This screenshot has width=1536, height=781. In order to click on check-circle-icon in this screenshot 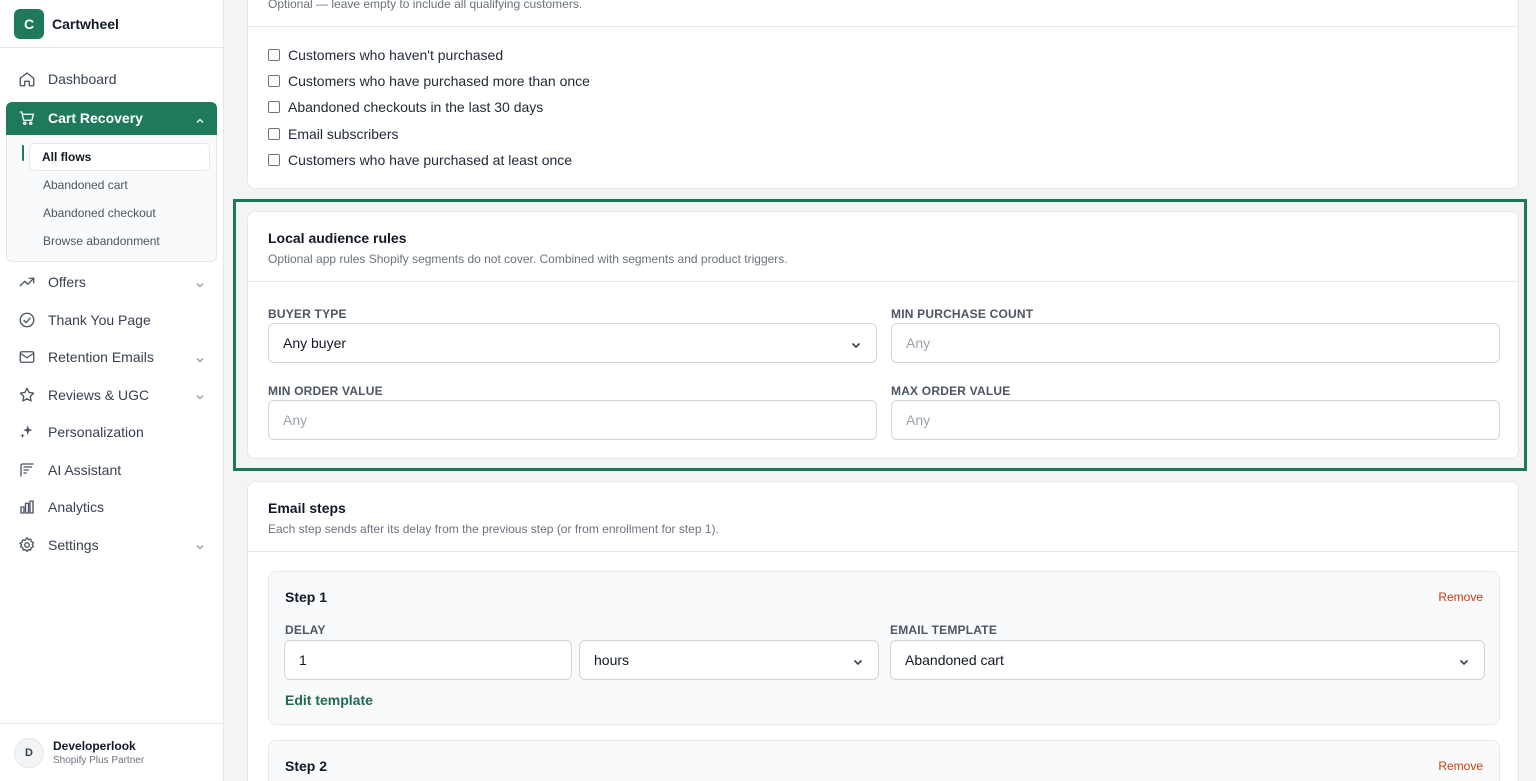, I will do `click(27, 320)`.